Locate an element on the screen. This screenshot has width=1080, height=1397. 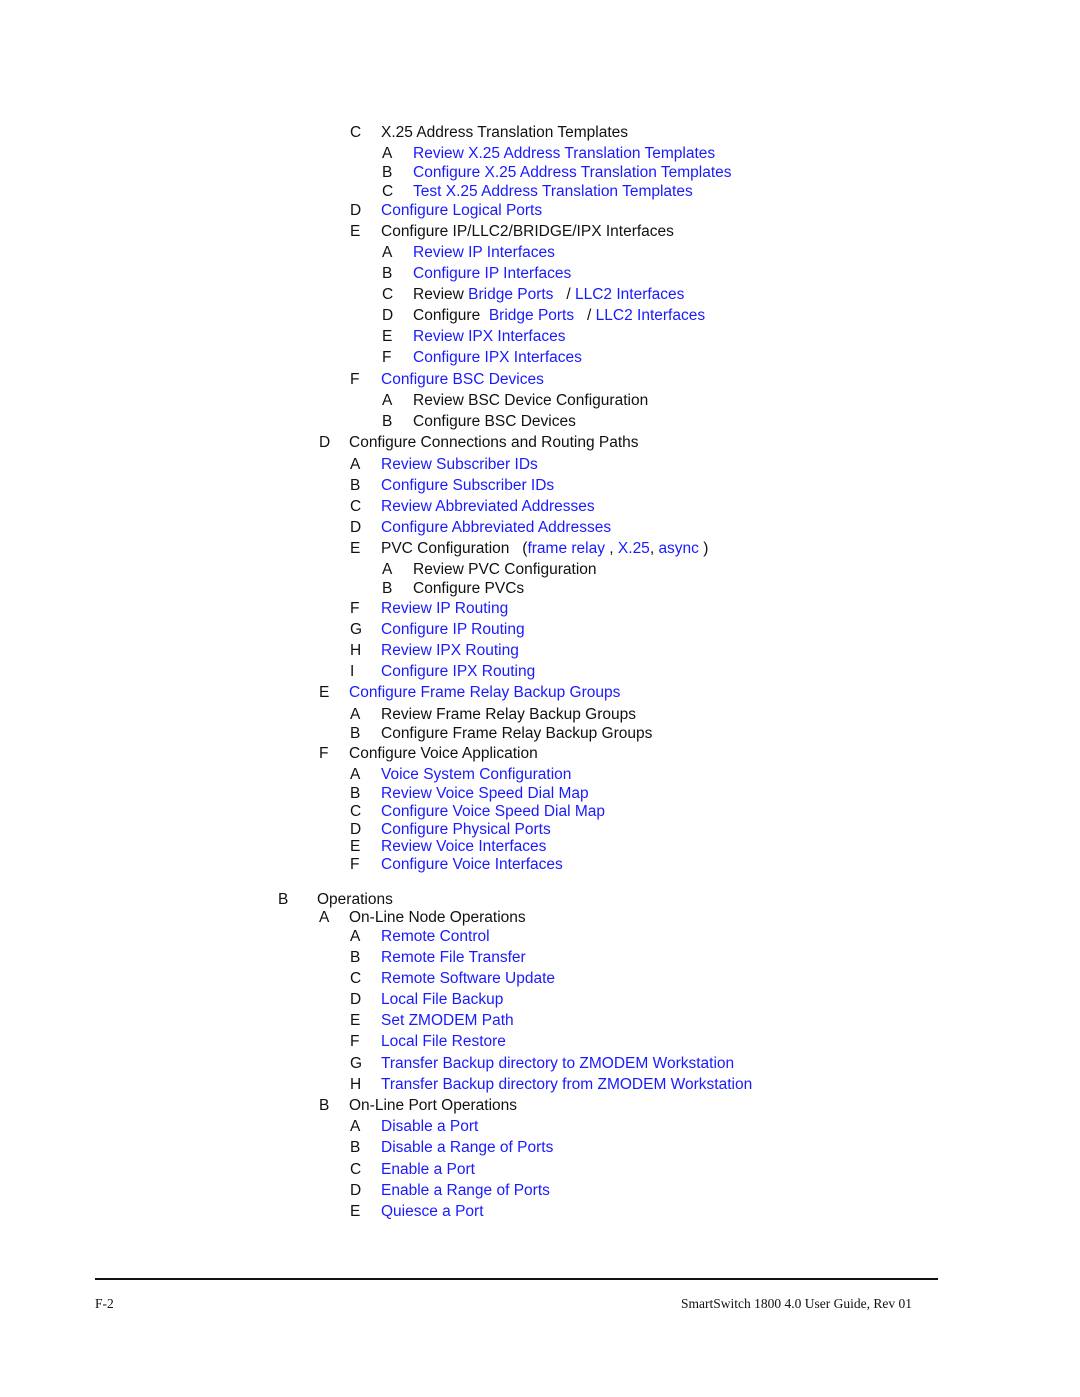
toc-link: Review Voice Speed Dial Map is located at coordinates (485, 793).